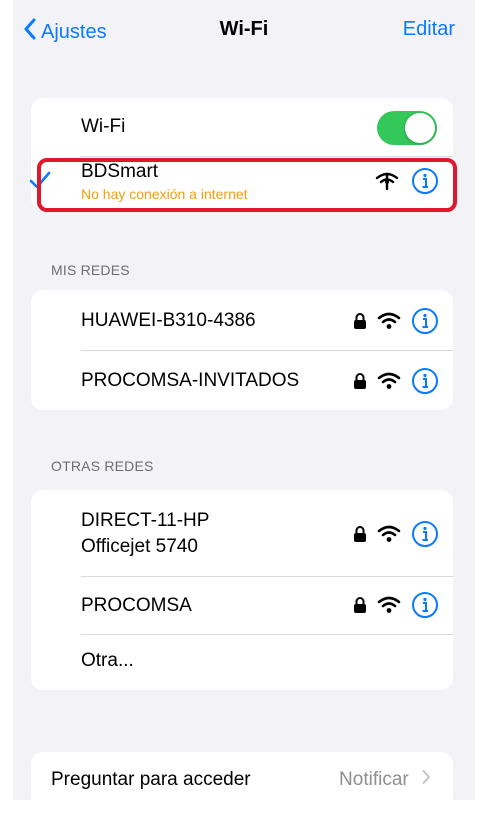 This screenshot has height=829, width=488. I want to click on network-name-line2: Officejet 5740, so click(139, 546).